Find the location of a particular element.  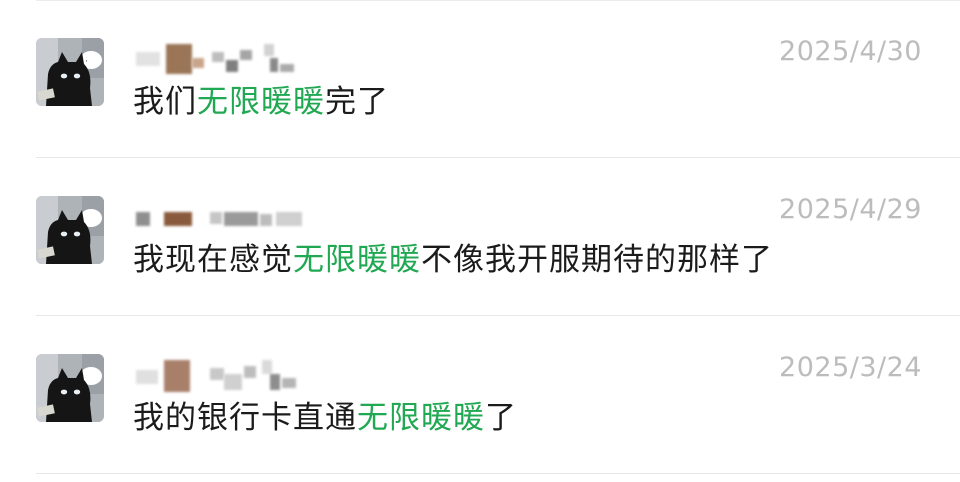

black-cat-avatar-icon: · is located at coordinates (70, 72).